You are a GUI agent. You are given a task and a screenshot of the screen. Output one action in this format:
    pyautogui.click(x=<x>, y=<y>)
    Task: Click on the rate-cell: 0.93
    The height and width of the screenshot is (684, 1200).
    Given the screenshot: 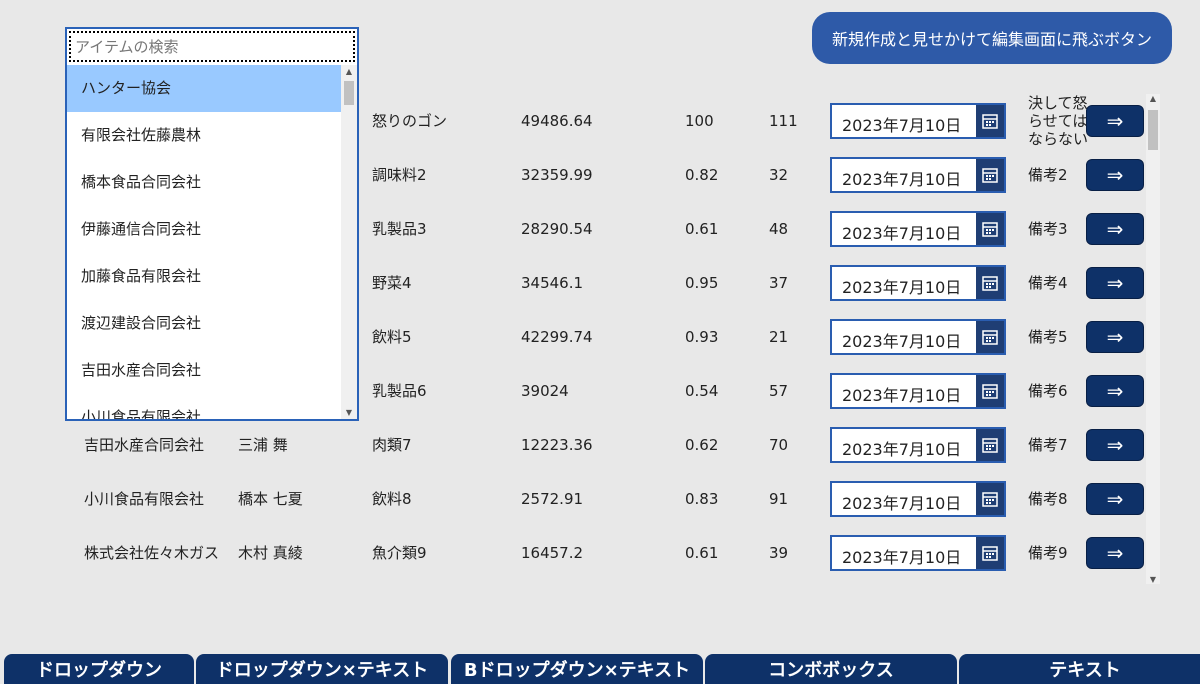 What is the action you would take?
    pyautogui.click(x=702, y=337)
    